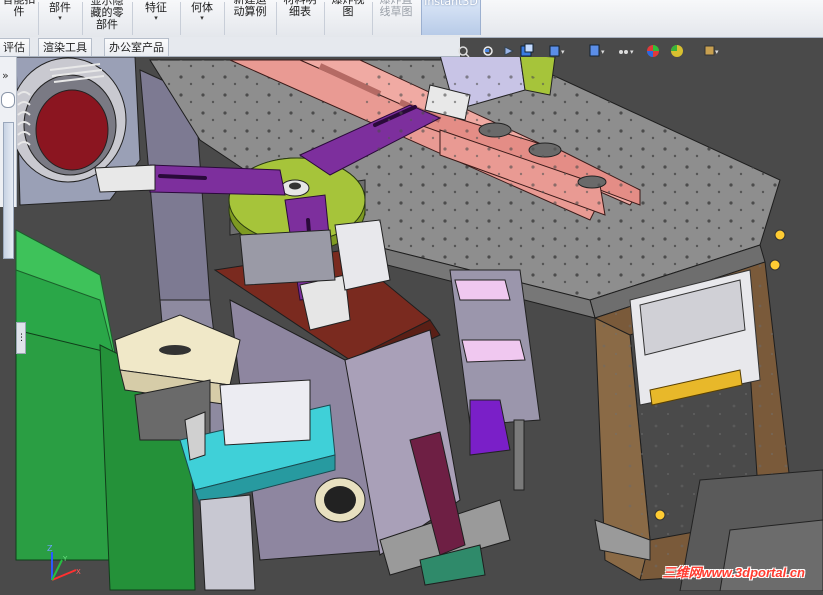 The height and width of the screenshot is (595, 823). Describe the element at coordinates (733, 572) in the screenshot. I see `watermark: 三维网www.3dportal.cn` at that location.